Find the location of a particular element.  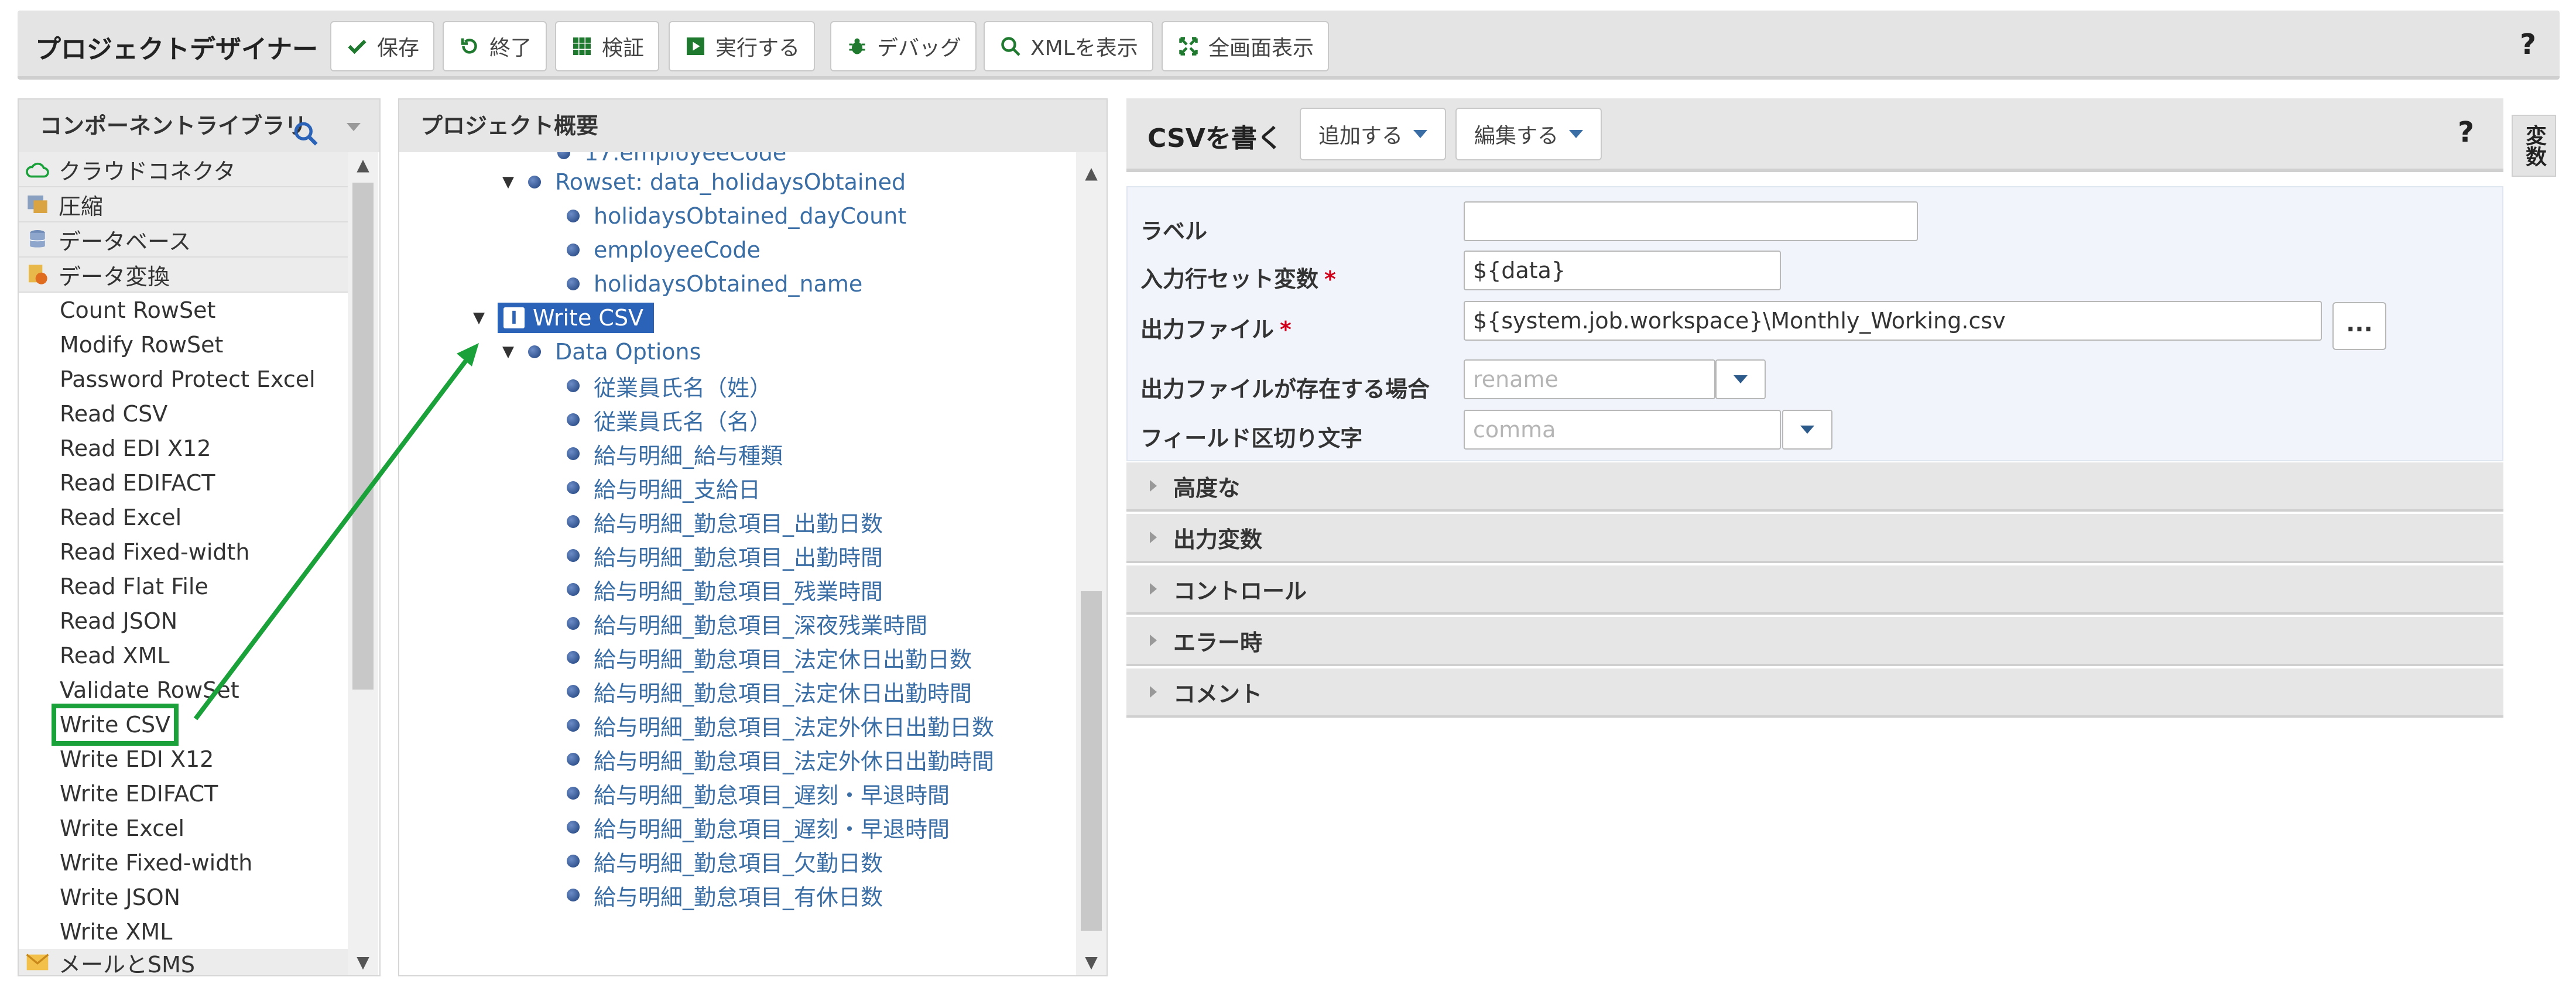

tree-node-field: 従業員氏名（姓） is located at coordinates (669, 386).